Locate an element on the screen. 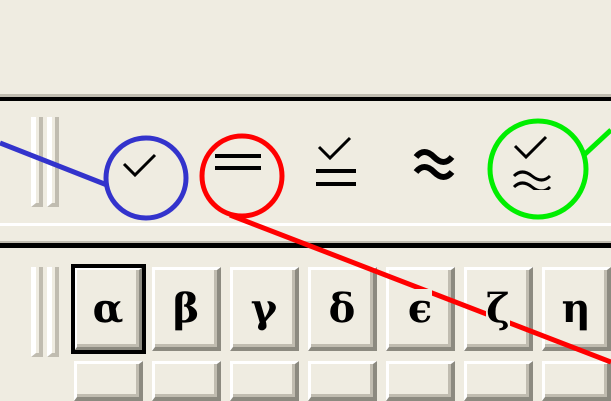  equals-icon is located at coordinates (238, 162).